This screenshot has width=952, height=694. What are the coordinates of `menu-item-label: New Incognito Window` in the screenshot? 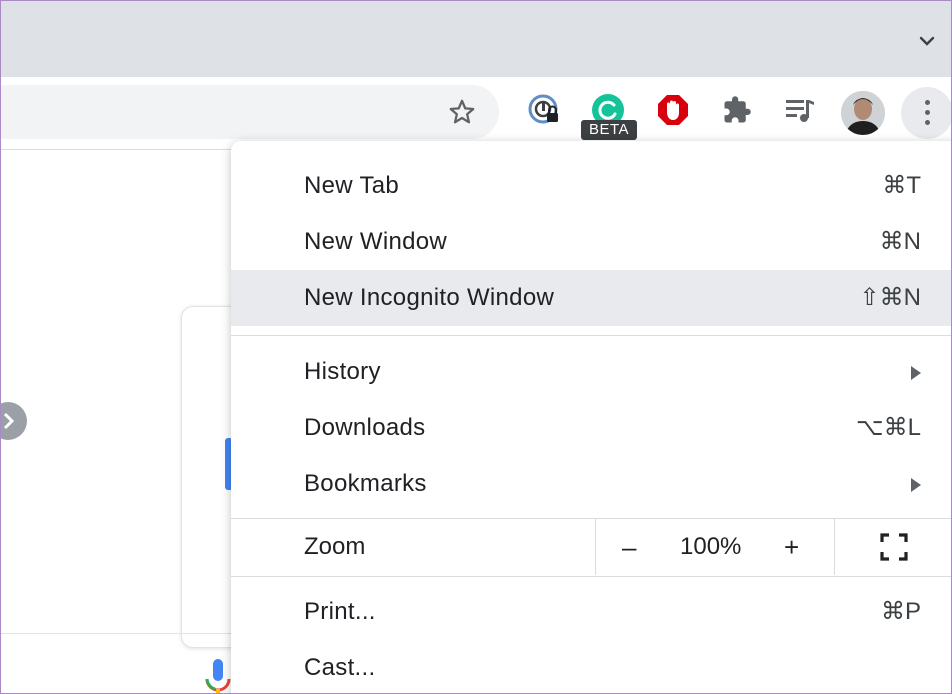 It's located at (429, 297).